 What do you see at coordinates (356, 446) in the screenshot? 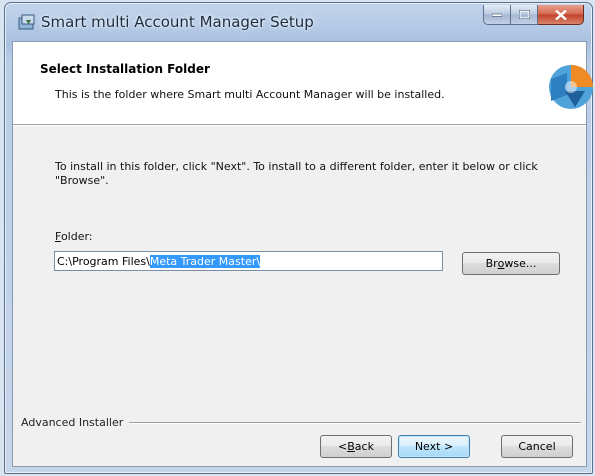
I see `back-button: < Back` at bounding box center [356, 446].